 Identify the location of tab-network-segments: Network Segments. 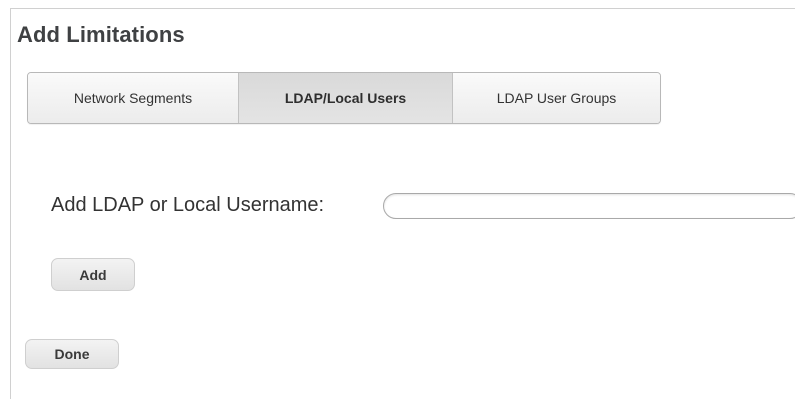
(133, 98).